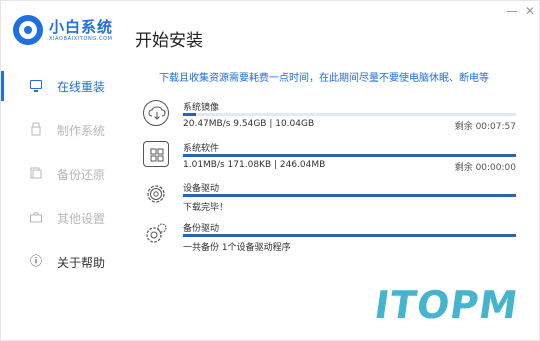  I want to click on sidebar-item-about-help: ⓘ 关于帮助, so click(60, 262).